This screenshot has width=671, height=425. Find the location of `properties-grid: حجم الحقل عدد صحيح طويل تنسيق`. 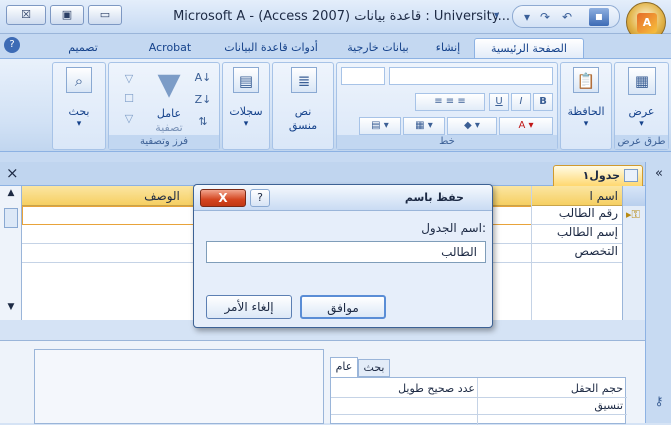

properties-grid: حجم الحقل عدد صحيح طويل تنسيق is located at coordinates (478, 401).